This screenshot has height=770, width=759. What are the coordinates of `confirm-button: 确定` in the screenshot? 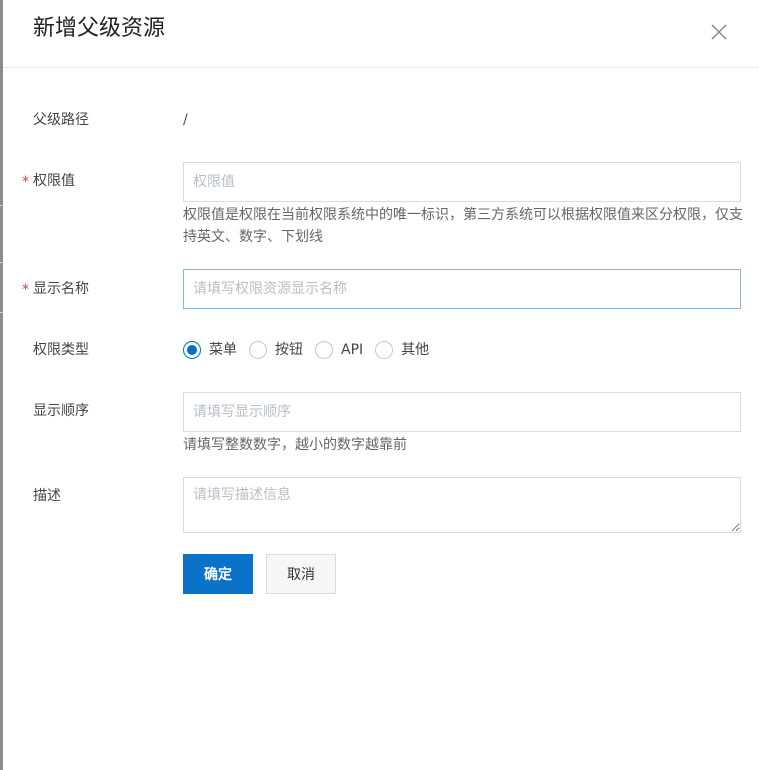 It's located at (218, 574).